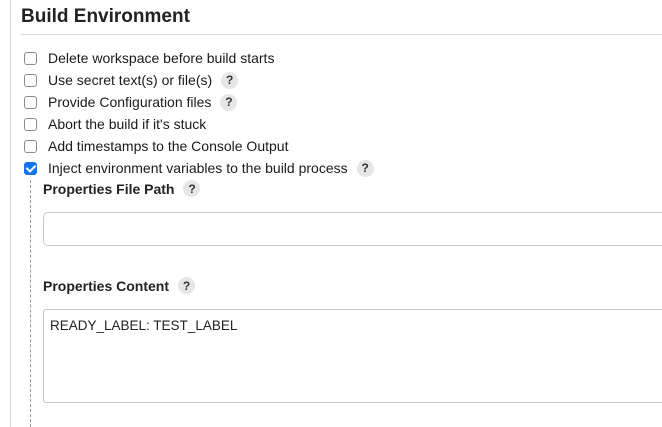 The width and height of the screenshot is (662, 427). What do you see at coordinates (352, 229) in the screenshot?
I see `properties-file-path-input` at bounding box center [352, 229].